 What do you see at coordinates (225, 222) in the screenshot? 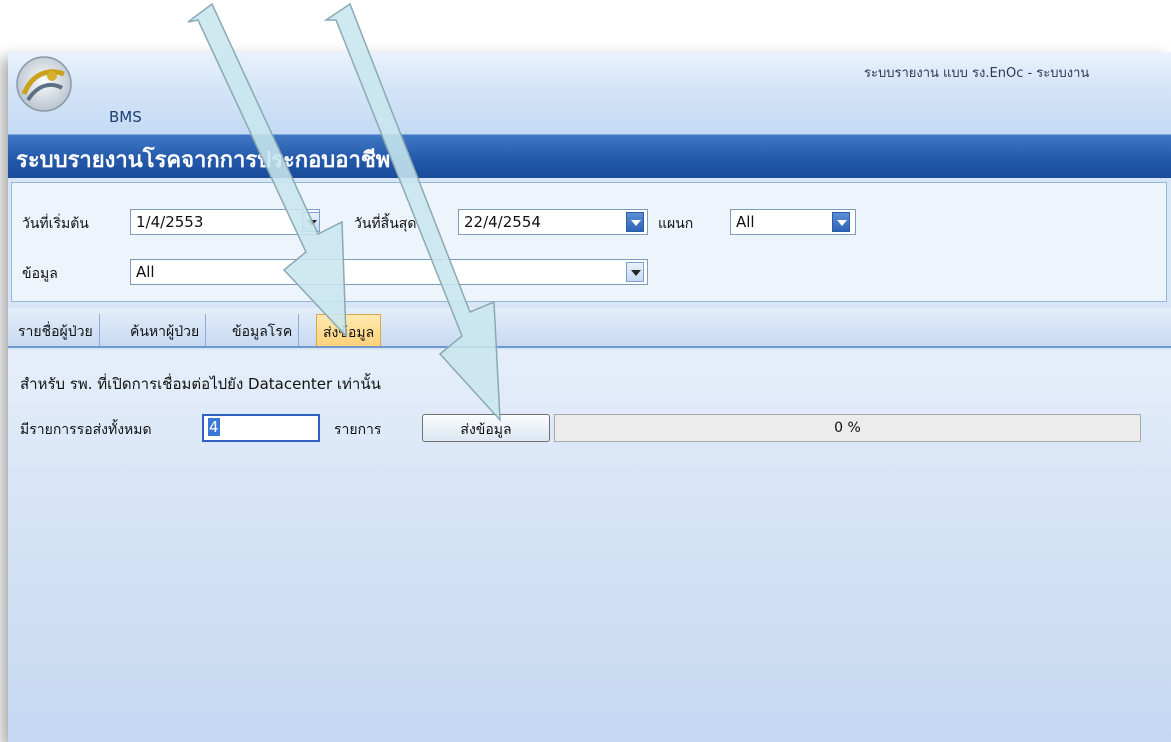
I see `start-date-field: 1/4/2553` at bounding box center [225, 222].